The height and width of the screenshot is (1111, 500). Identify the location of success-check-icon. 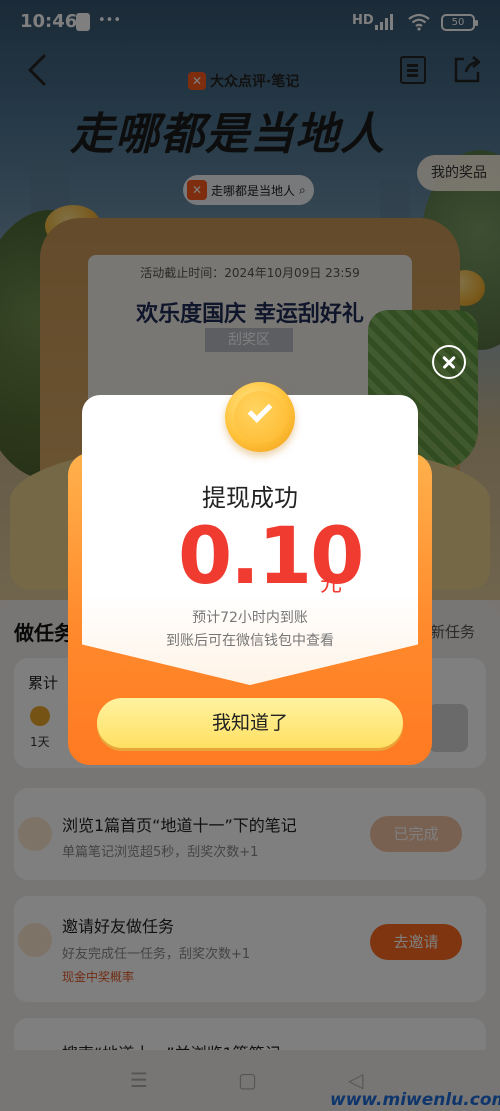
(260, 417).